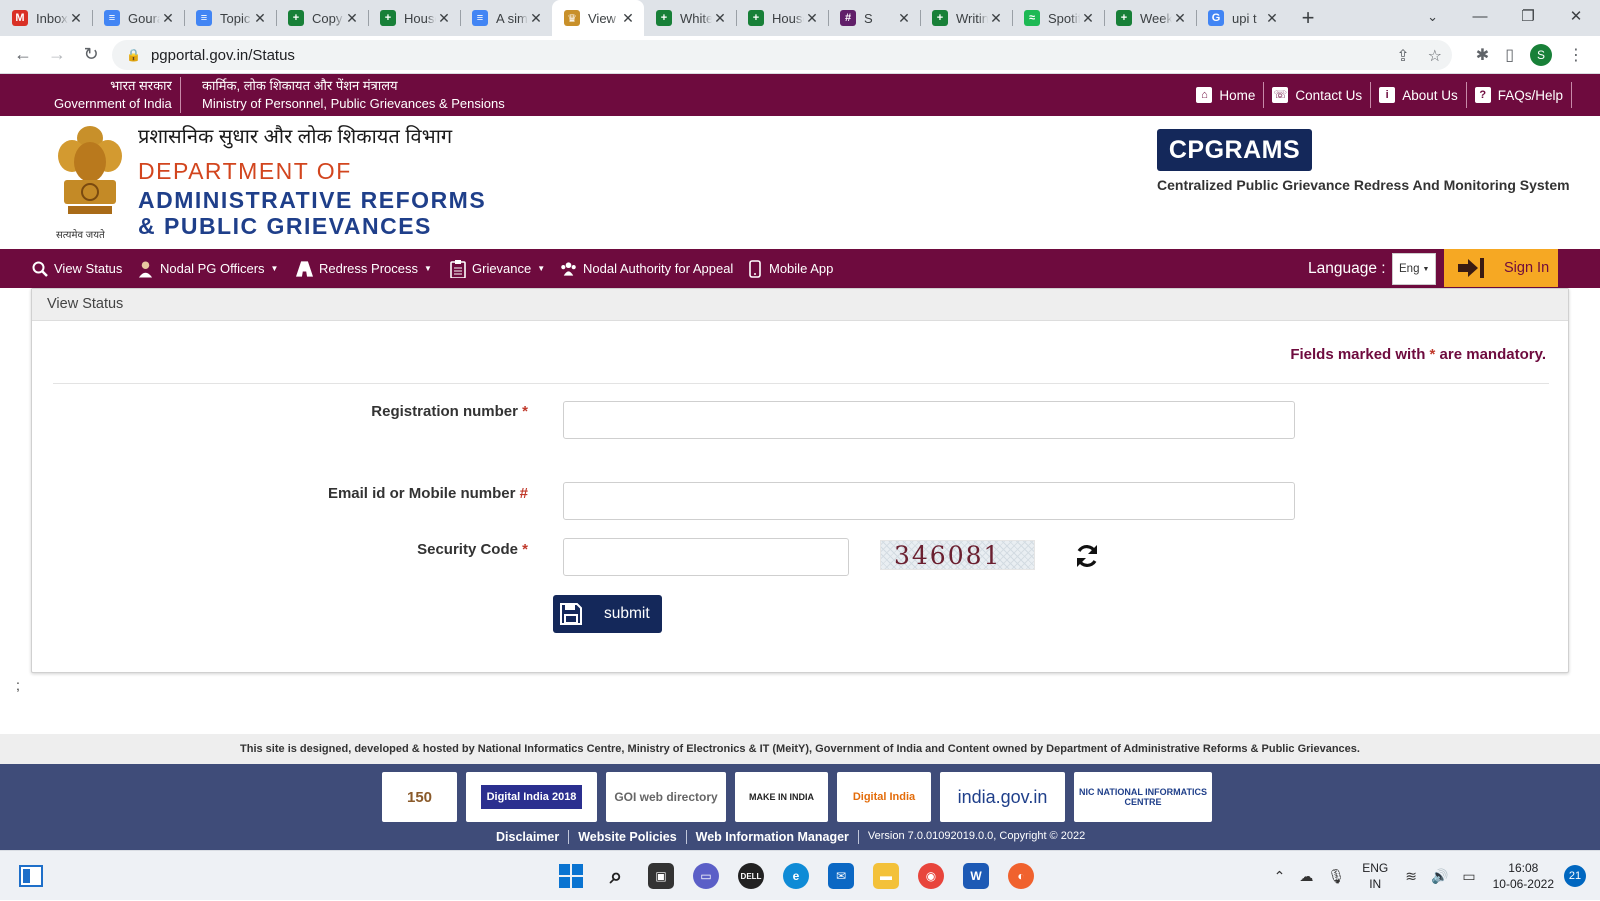  Describe the element at coordinates (1576, 55) in the screenshot. I see `menu-kebab-icon: ⋮` at that location.